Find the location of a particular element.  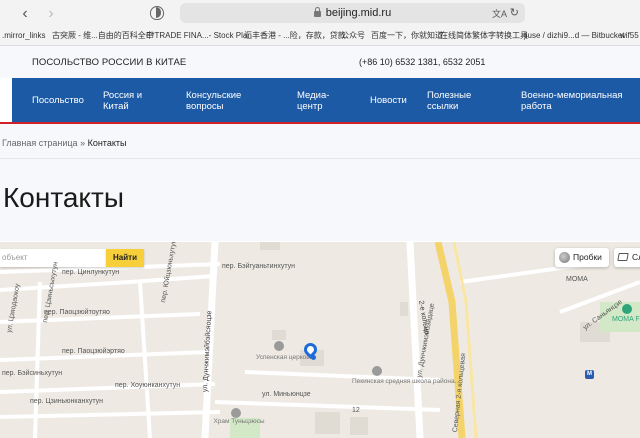

map-label: пер. Паоцзюйтоутяо is located at coordinates (77, 312).